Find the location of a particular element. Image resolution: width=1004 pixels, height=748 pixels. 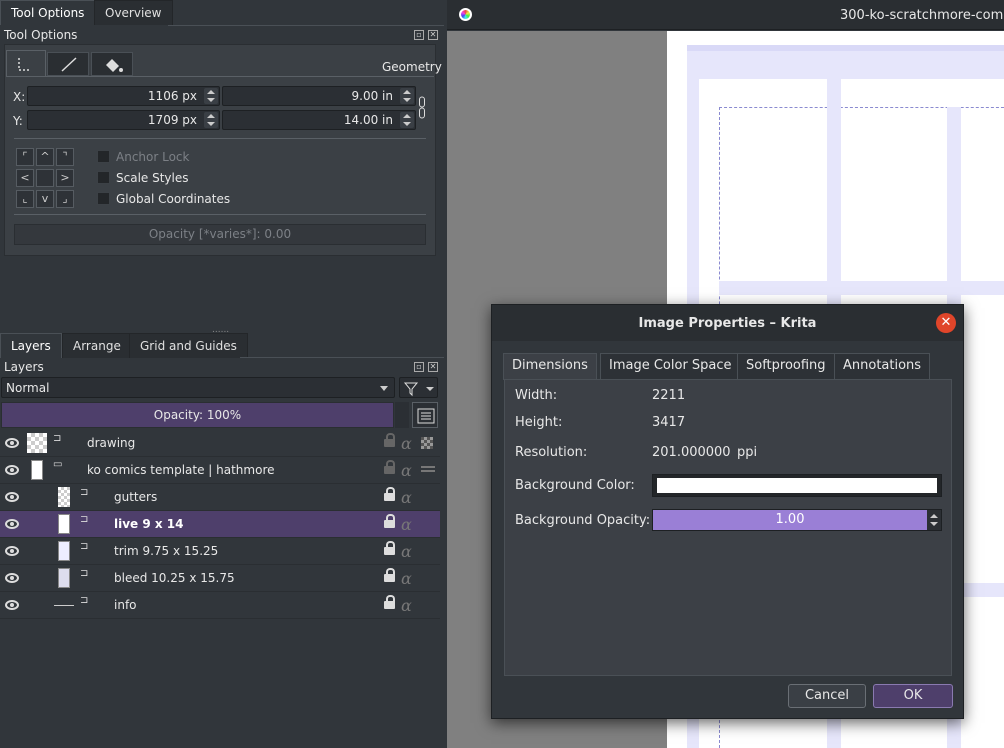

paint-bucket-icon is located at coordinates (114, 65).